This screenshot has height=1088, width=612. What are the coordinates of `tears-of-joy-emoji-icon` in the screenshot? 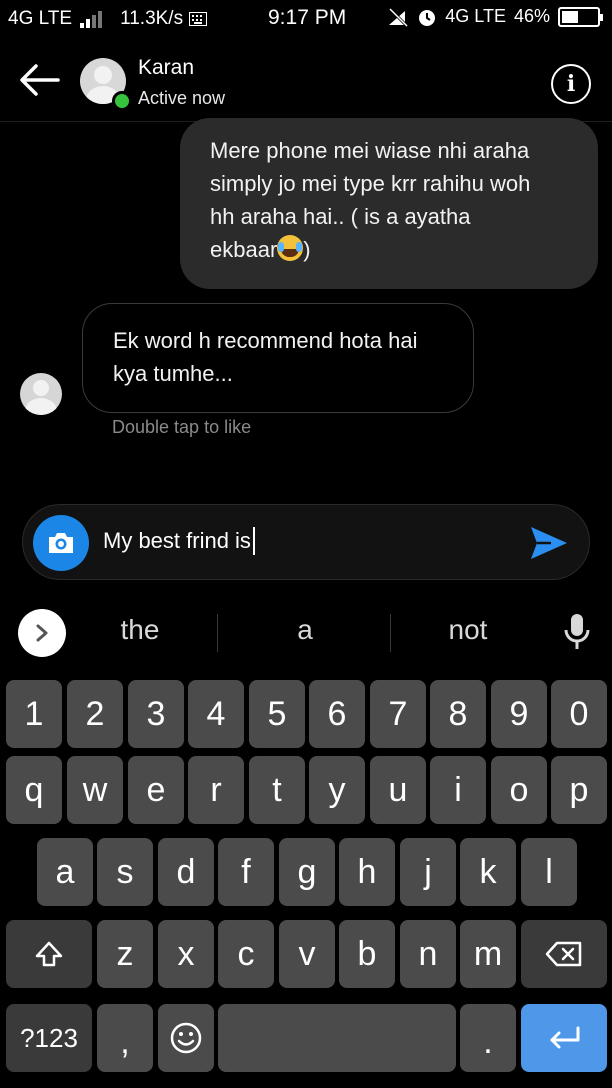 It's located at (290, 248).